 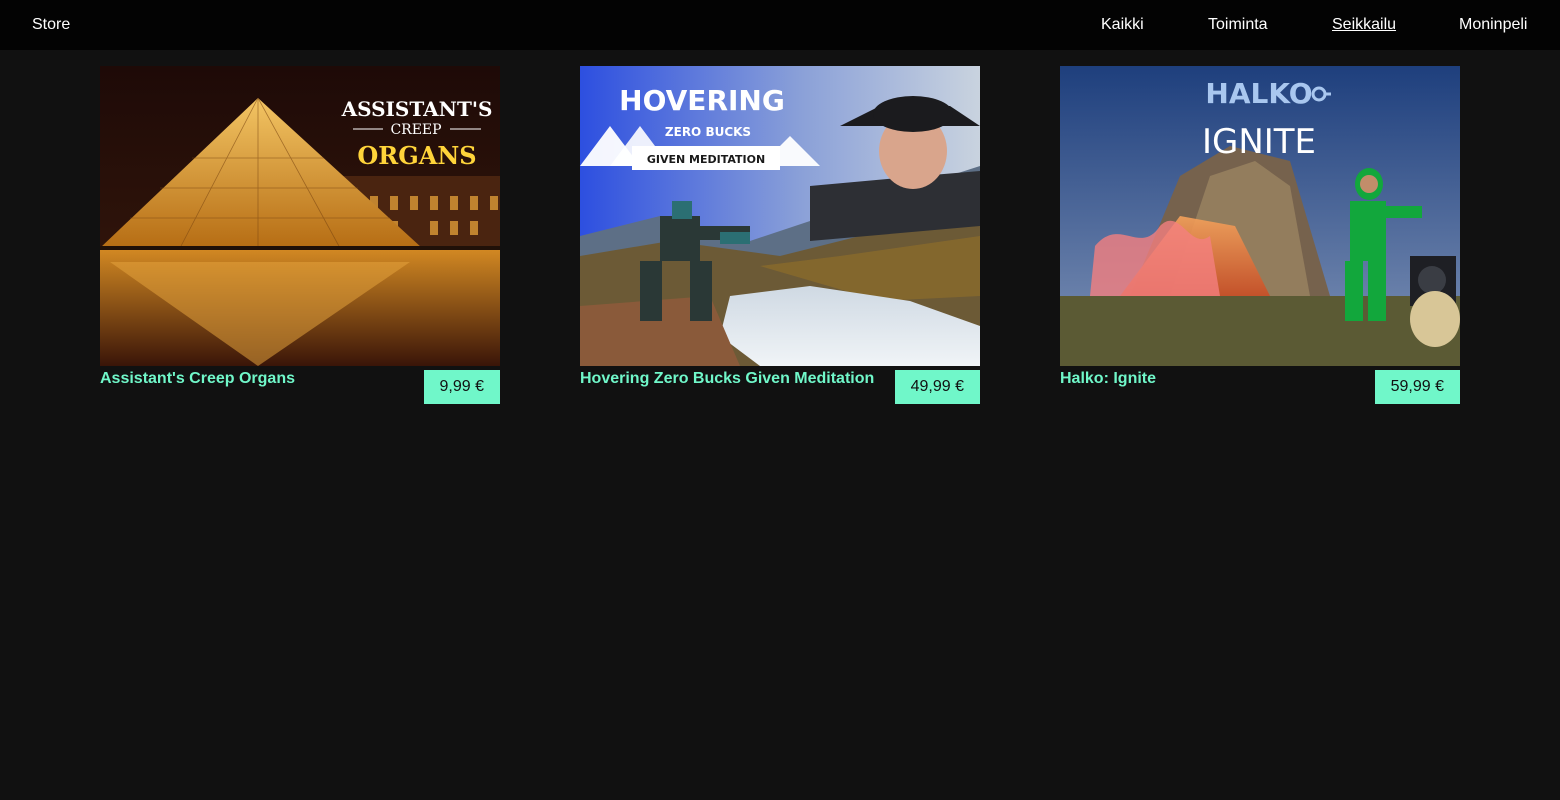 What do you see at coordinates (417, 109) in the screenshot?
I see `cover-title-line-1: ASSISTANT'S` at bounding box center [417, 109].